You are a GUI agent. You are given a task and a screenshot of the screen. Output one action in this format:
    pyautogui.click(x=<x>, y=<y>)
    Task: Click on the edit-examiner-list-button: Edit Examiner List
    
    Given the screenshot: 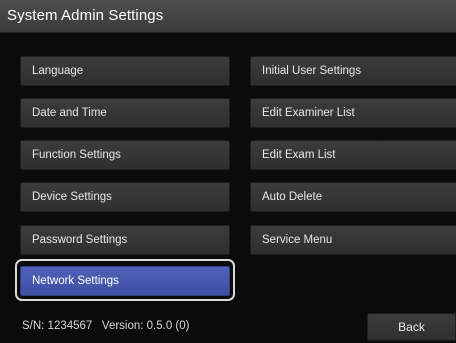 What is the action you would take?
    pyautogui.click(x=353, y=113)
    